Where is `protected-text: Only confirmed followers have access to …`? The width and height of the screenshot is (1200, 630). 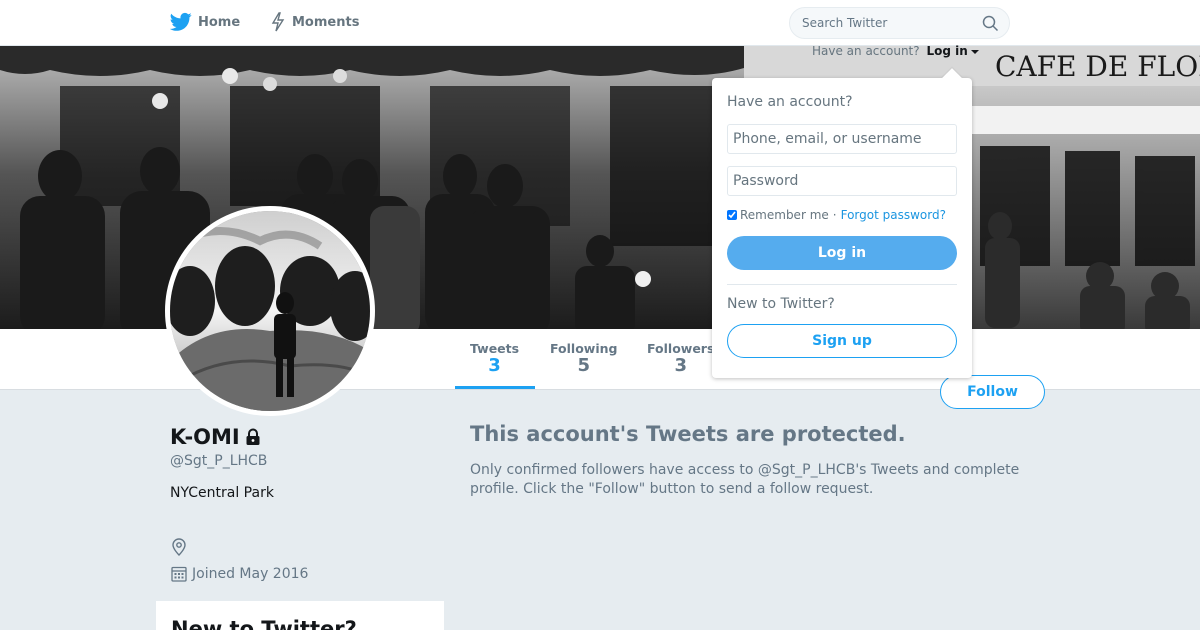
protected-text: Only confirmed followers have access to … is located at coordinates (745, 479).